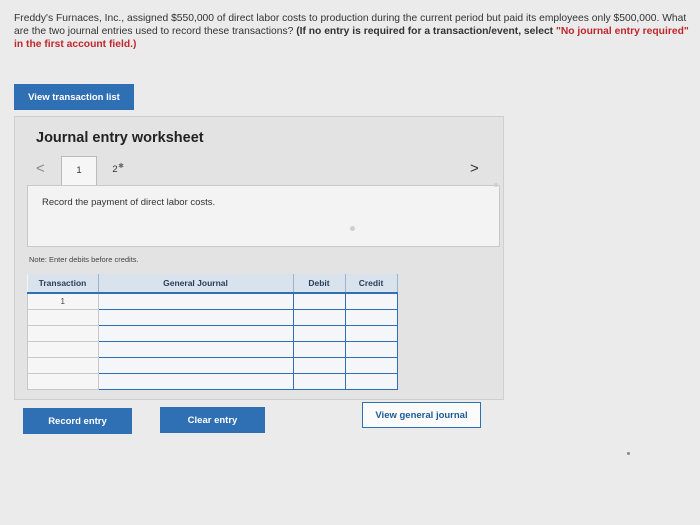 The height and width of the screenshot is (525, 700). What do you see at coordinates (196, 284) in the screenshot?
I see `header-general-journal: General Journal` at bounding box center [196, 284].